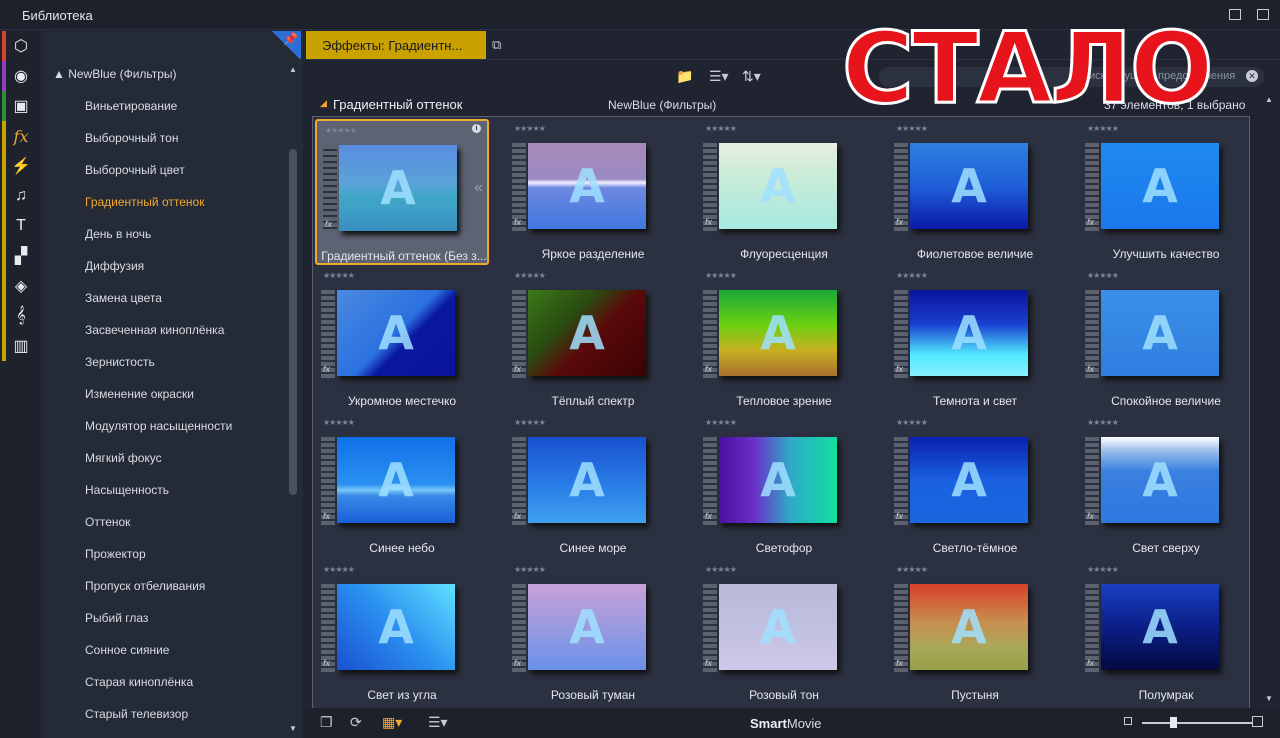 This screenshot has height=738, width=1280. What do you see at coordinates (116, 618) in the screenshot?
I see `tree-item: Рыбий глаз` at bounding box center [116, 618].